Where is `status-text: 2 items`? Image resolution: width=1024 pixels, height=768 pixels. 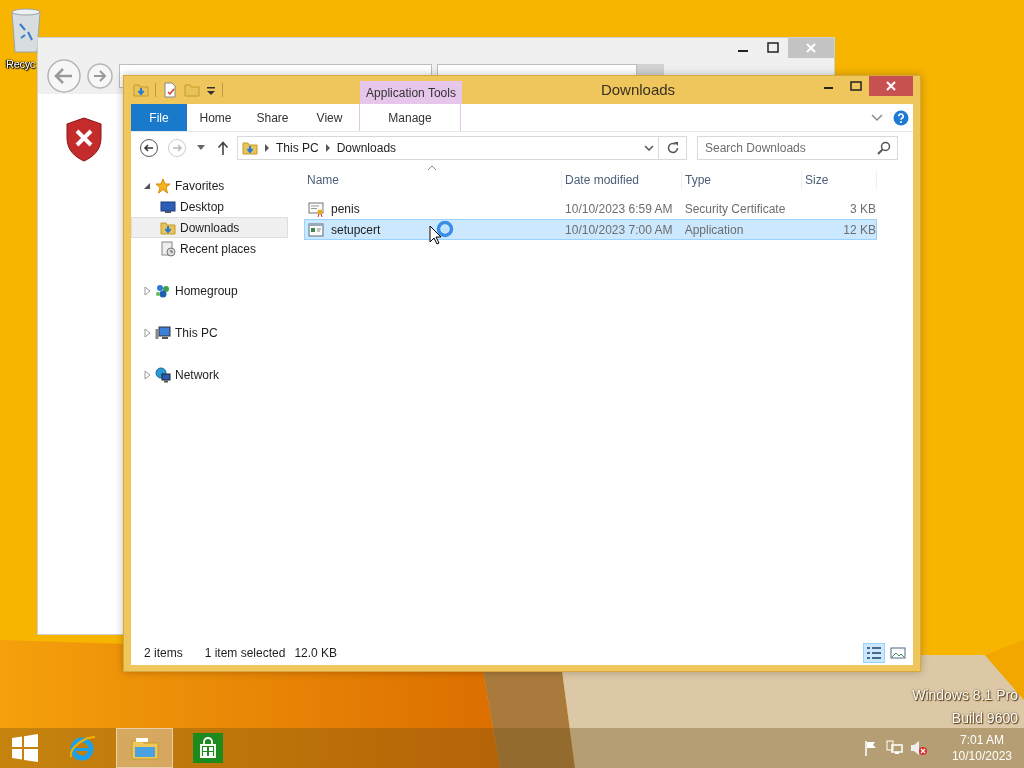 status-text: 2 items is located at coordinates (163, 653).